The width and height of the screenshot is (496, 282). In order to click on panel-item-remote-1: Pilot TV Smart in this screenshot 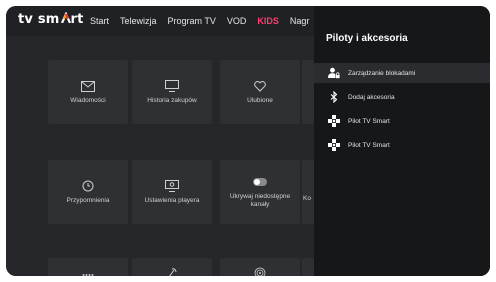, I will do `click(402, 121)`.